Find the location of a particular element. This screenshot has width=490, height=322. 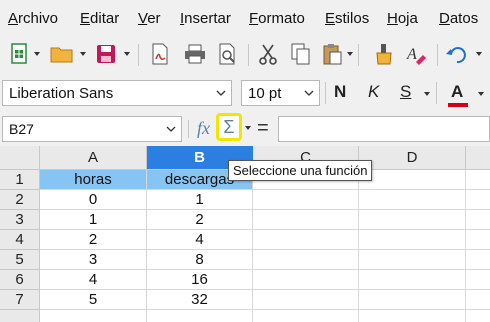

cell-c4 is located at coordinates (306, 240).